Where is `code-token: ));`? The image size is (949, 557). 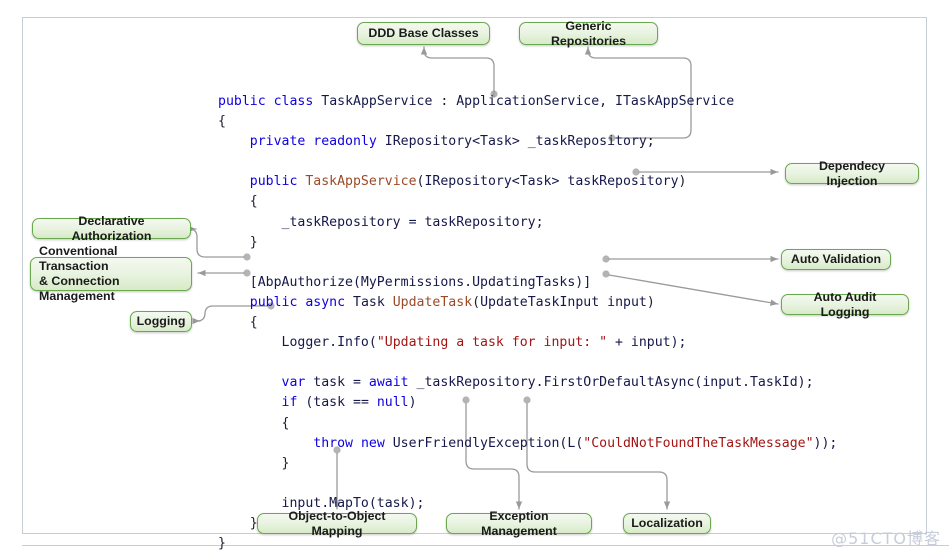
code-token: )); is located at coordinates (825, 443).